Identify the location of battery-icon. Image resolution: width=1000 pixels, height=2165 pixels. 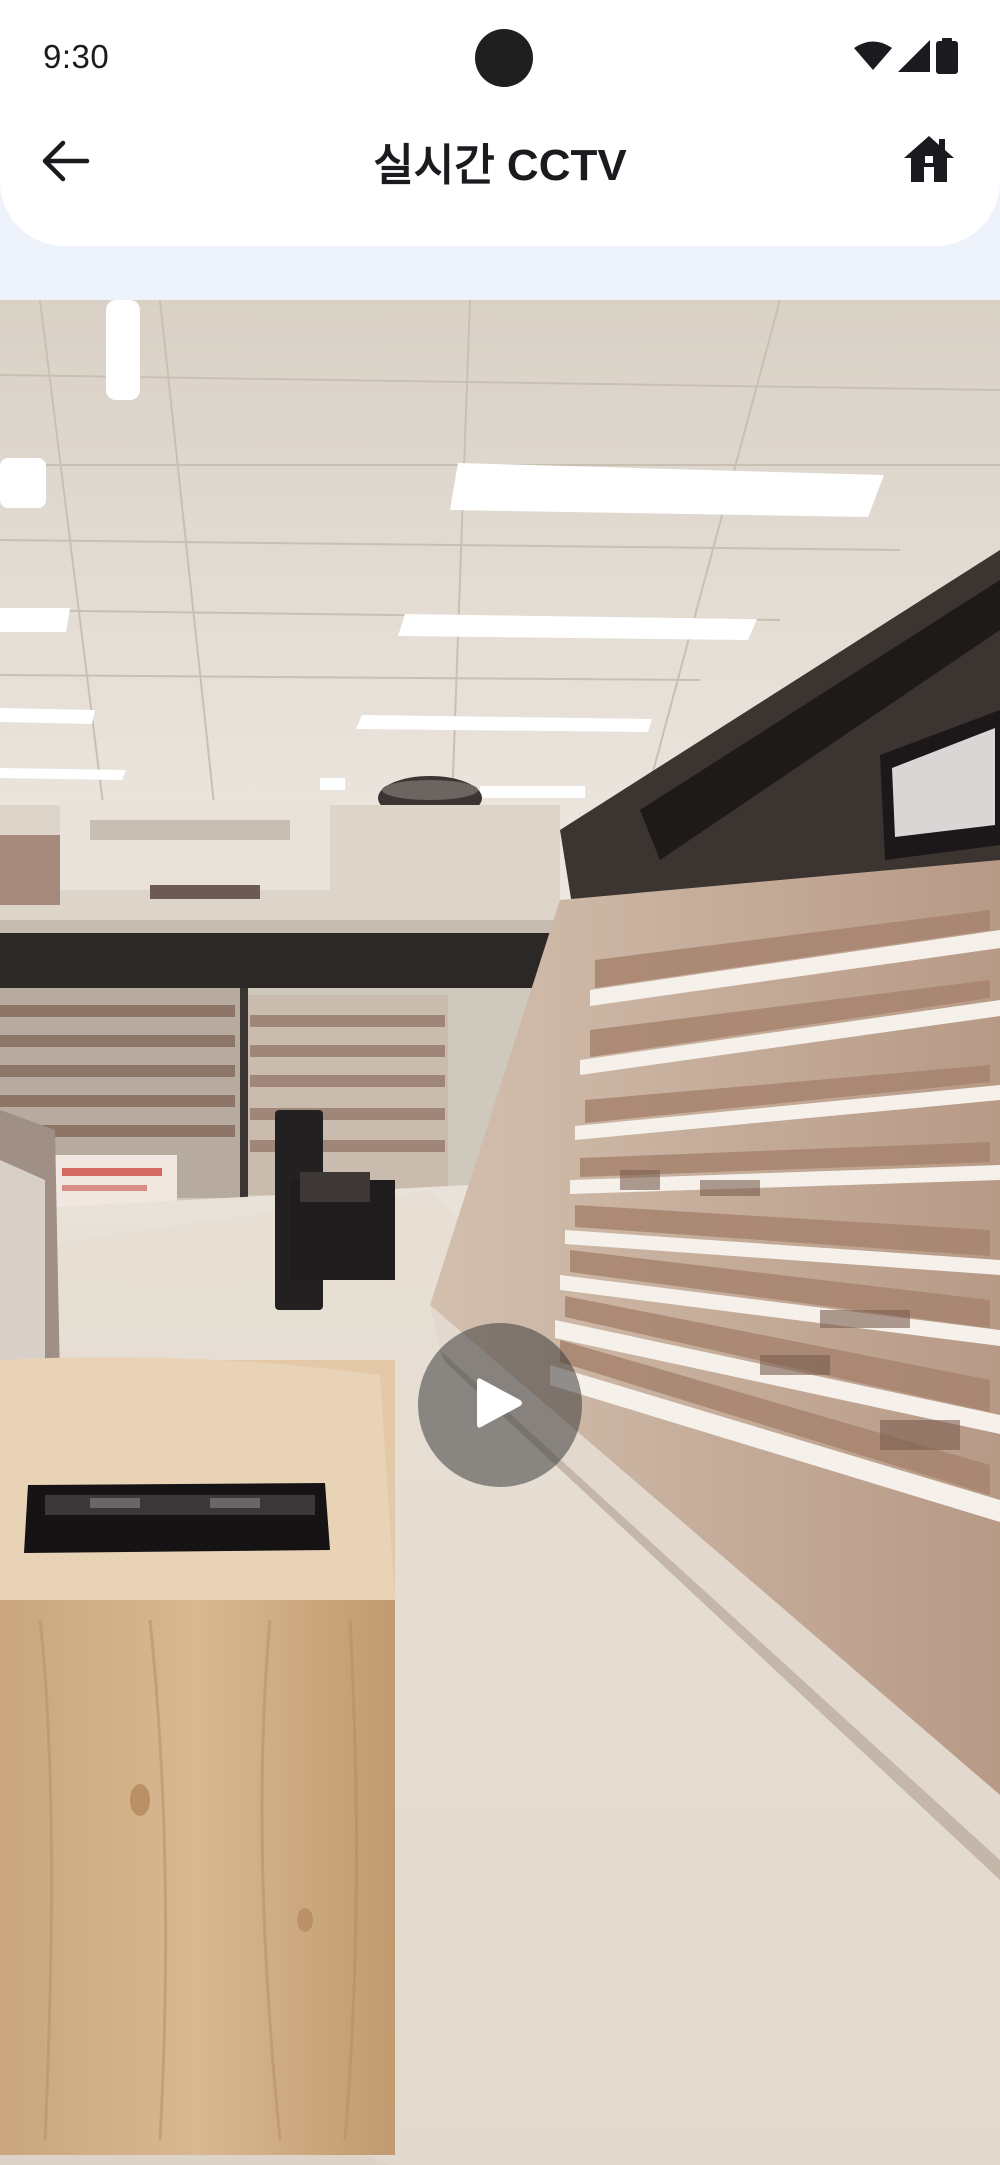
(947, 56).